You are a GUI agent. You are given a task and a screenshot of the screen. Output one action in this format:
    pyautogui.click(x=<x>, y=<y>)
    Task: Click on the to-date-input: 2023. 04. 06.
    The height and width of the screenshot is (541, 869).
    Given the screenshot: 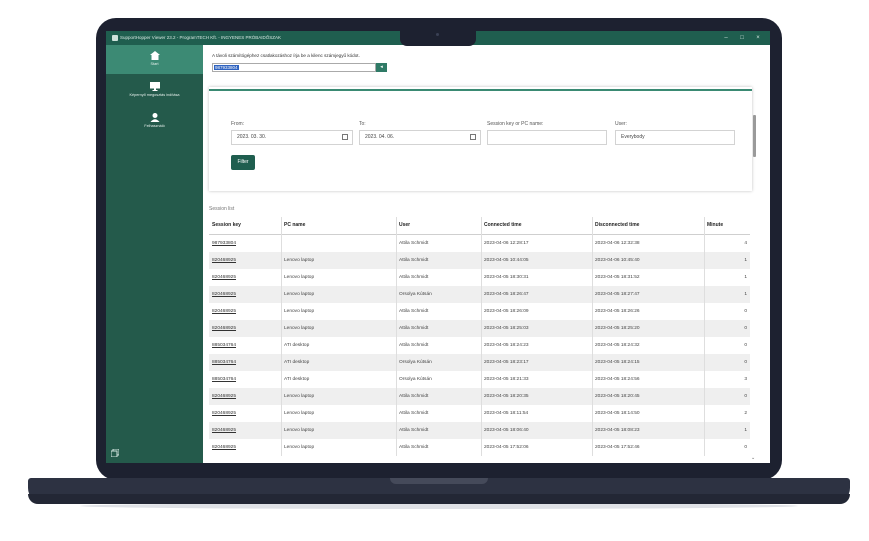 What is the action you would take?
    pyautogui.click(x=420, y=137)
    